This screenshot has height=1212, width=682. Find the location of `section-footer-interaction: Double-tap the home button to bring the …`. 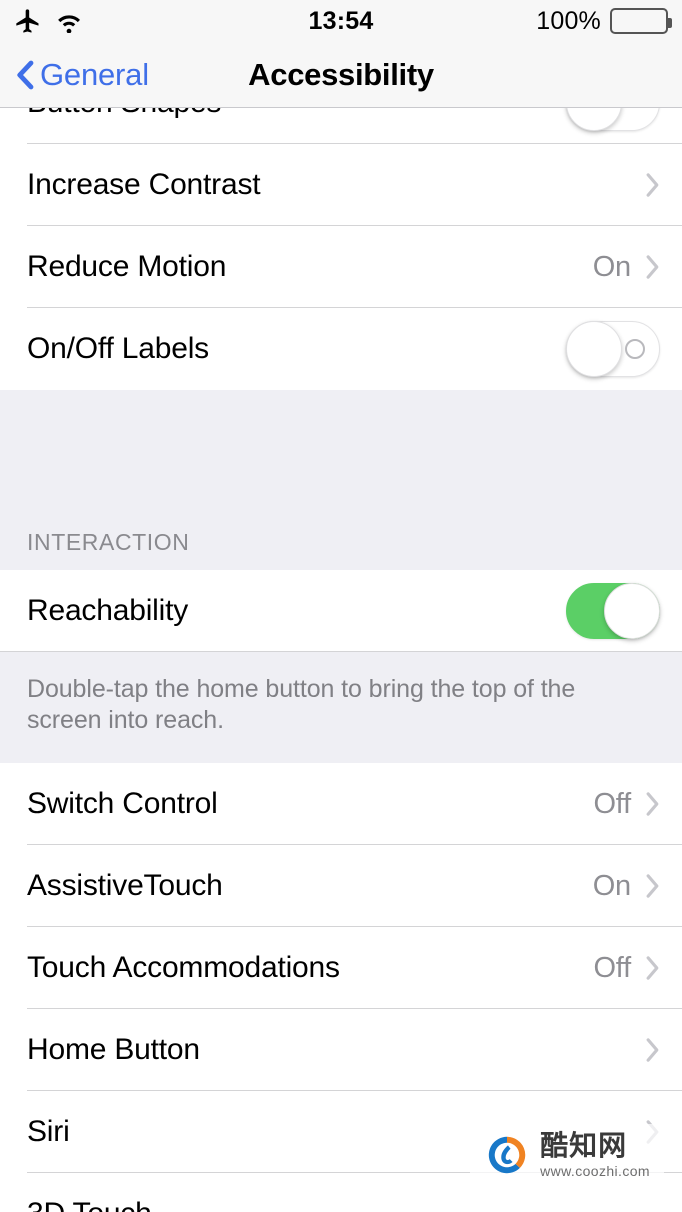

section-footer-interaction: Double-tap the home button to bring the … is located at coordinates (341, 707).